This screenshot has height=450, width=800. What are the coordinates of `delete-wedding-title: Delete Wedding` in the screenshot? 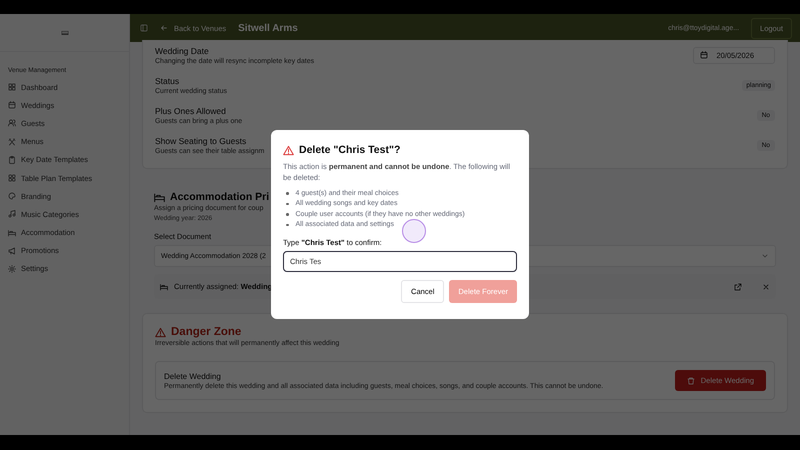 It's located at (192, 376).